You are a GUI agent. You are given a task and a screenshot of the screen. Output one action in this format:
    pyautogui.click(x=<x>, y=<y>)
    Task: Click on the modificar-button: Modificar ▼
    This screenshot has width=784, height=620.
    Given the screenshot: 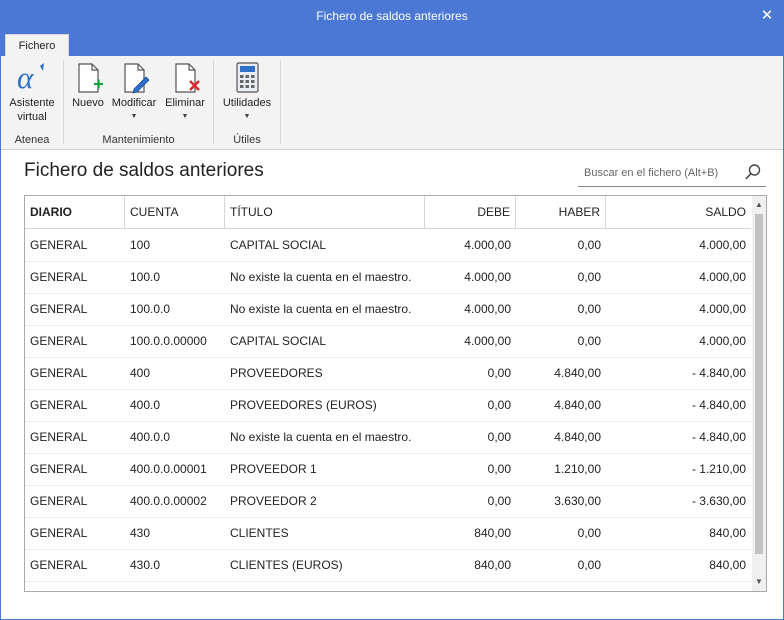 What is the action you would take?
    pyautogui.click(x=134, y=91)
    